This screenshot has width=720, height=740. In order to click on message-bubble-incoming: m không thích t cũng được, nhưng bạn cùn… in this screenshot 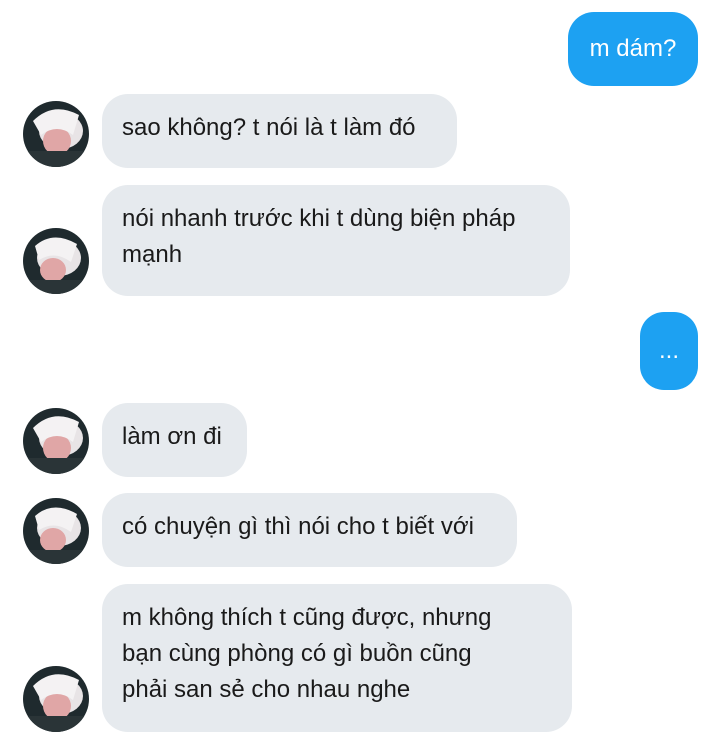, I will do `click(337, 658)`.